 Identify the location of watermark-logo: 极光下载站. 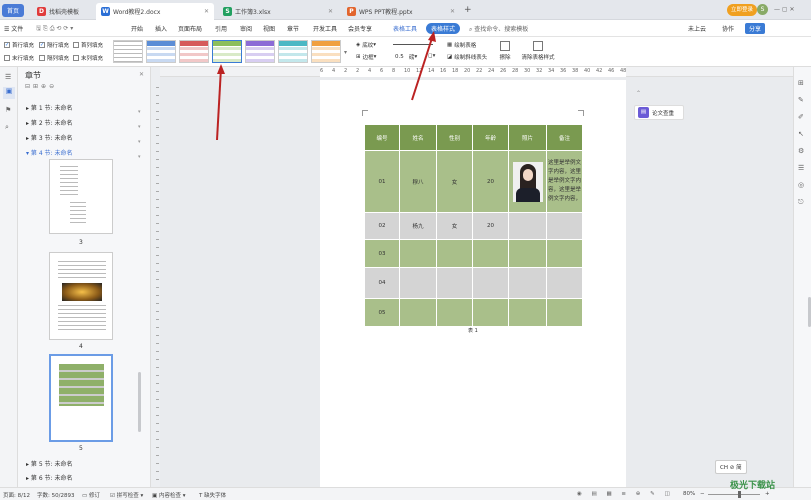
(753, 486).